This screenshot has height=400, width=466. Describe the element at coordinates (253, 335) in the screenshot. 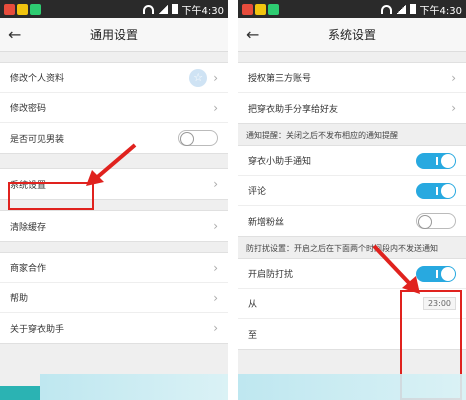

I see `item-label: 至` at that location.